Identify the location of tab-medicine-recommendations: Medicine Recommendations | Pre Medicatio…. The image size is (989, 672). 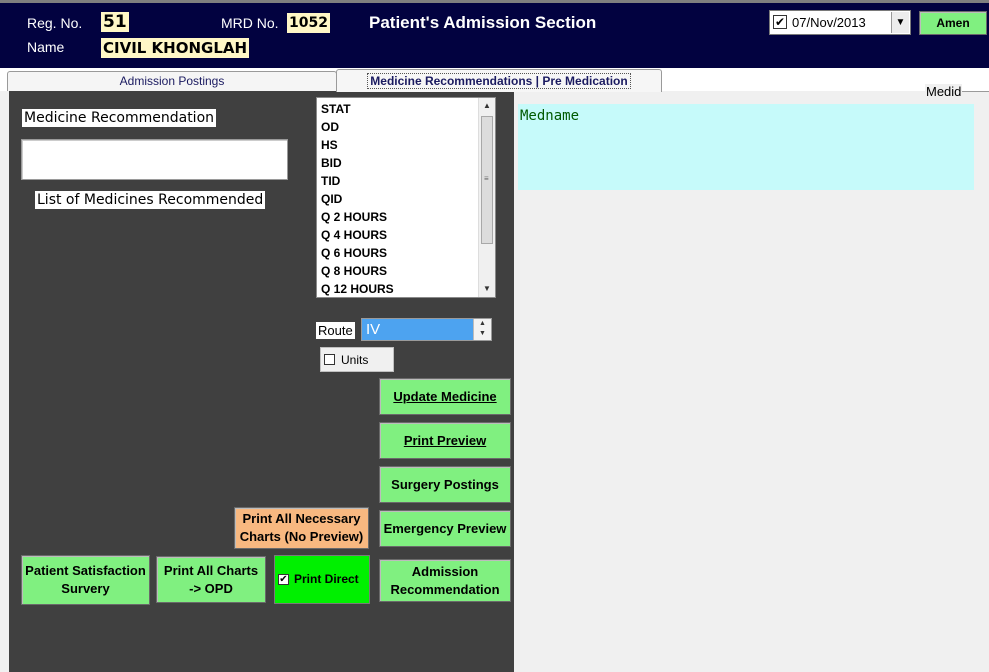
(499, 80).